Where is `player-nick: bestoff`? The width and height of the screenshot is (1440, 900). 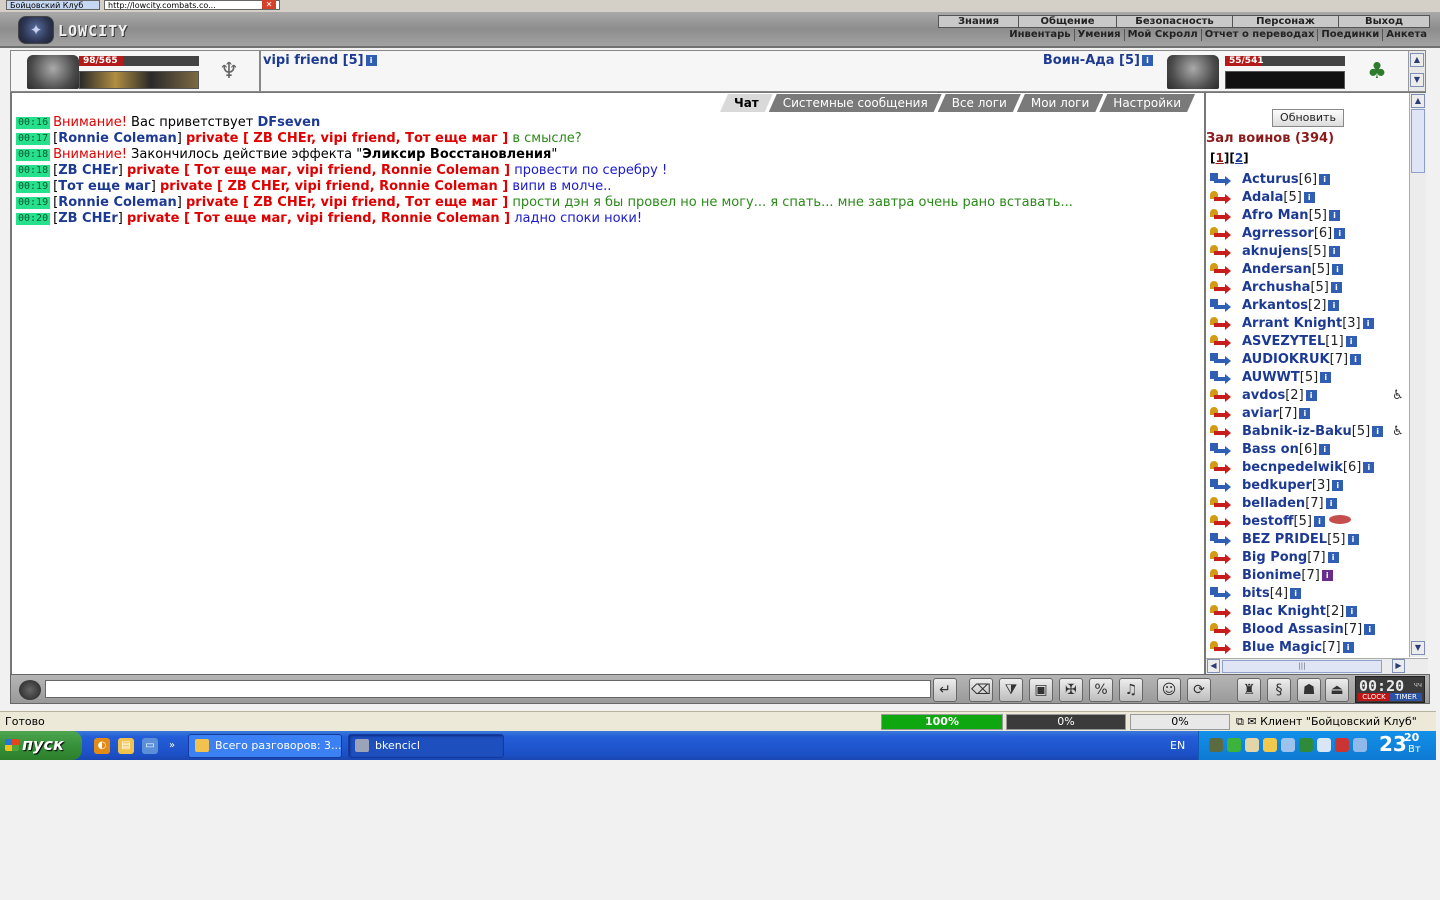
player-nick: bestoff is located at coordinates (1268, 521).